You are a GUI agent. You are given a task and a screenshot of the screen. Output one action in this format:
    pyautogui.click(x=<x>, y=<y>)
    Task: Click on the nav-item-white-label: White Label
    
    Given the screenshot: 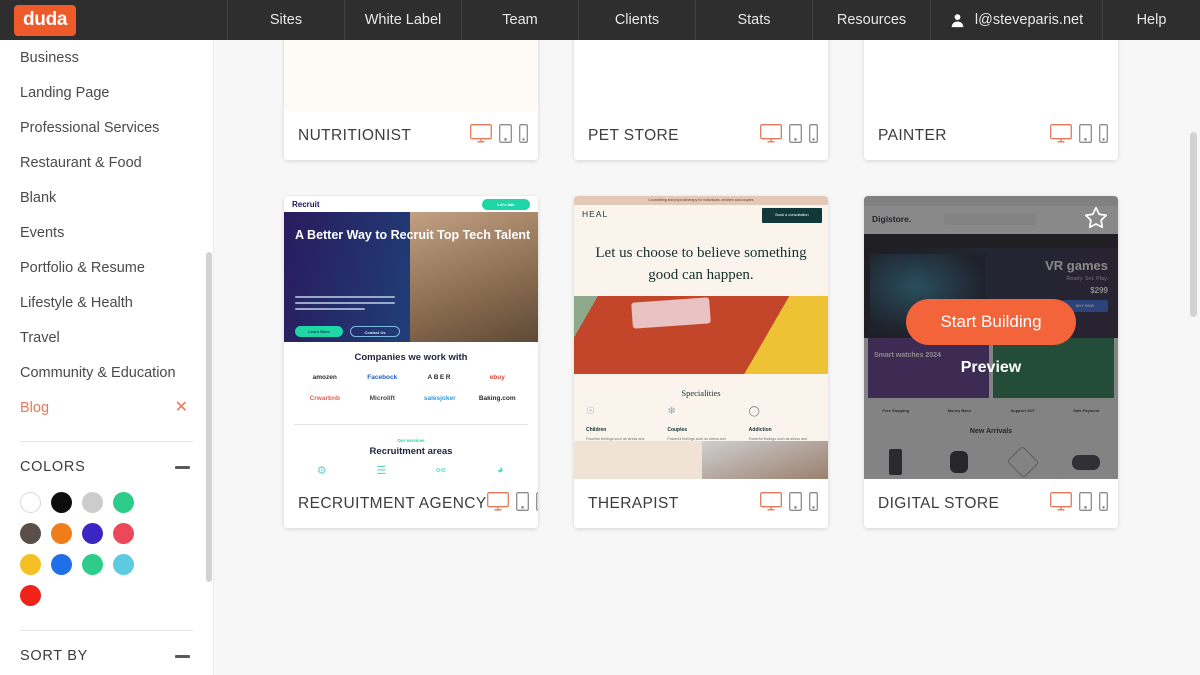 What is the action you would take?
    pyautogui.click(x=403, y=20)
    